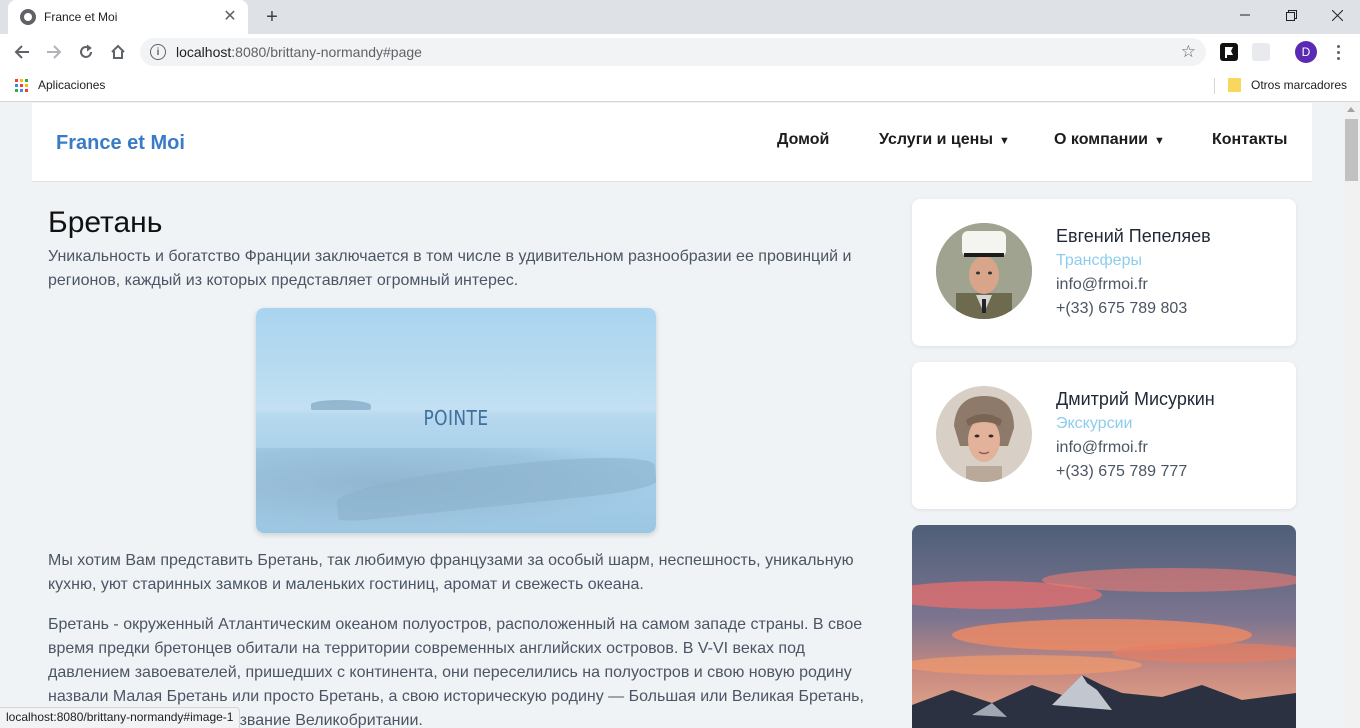  Describe the element at coordinates (1299, 85) in the screenshot. I see `bookmark-other: Otros marcadores` at that location.